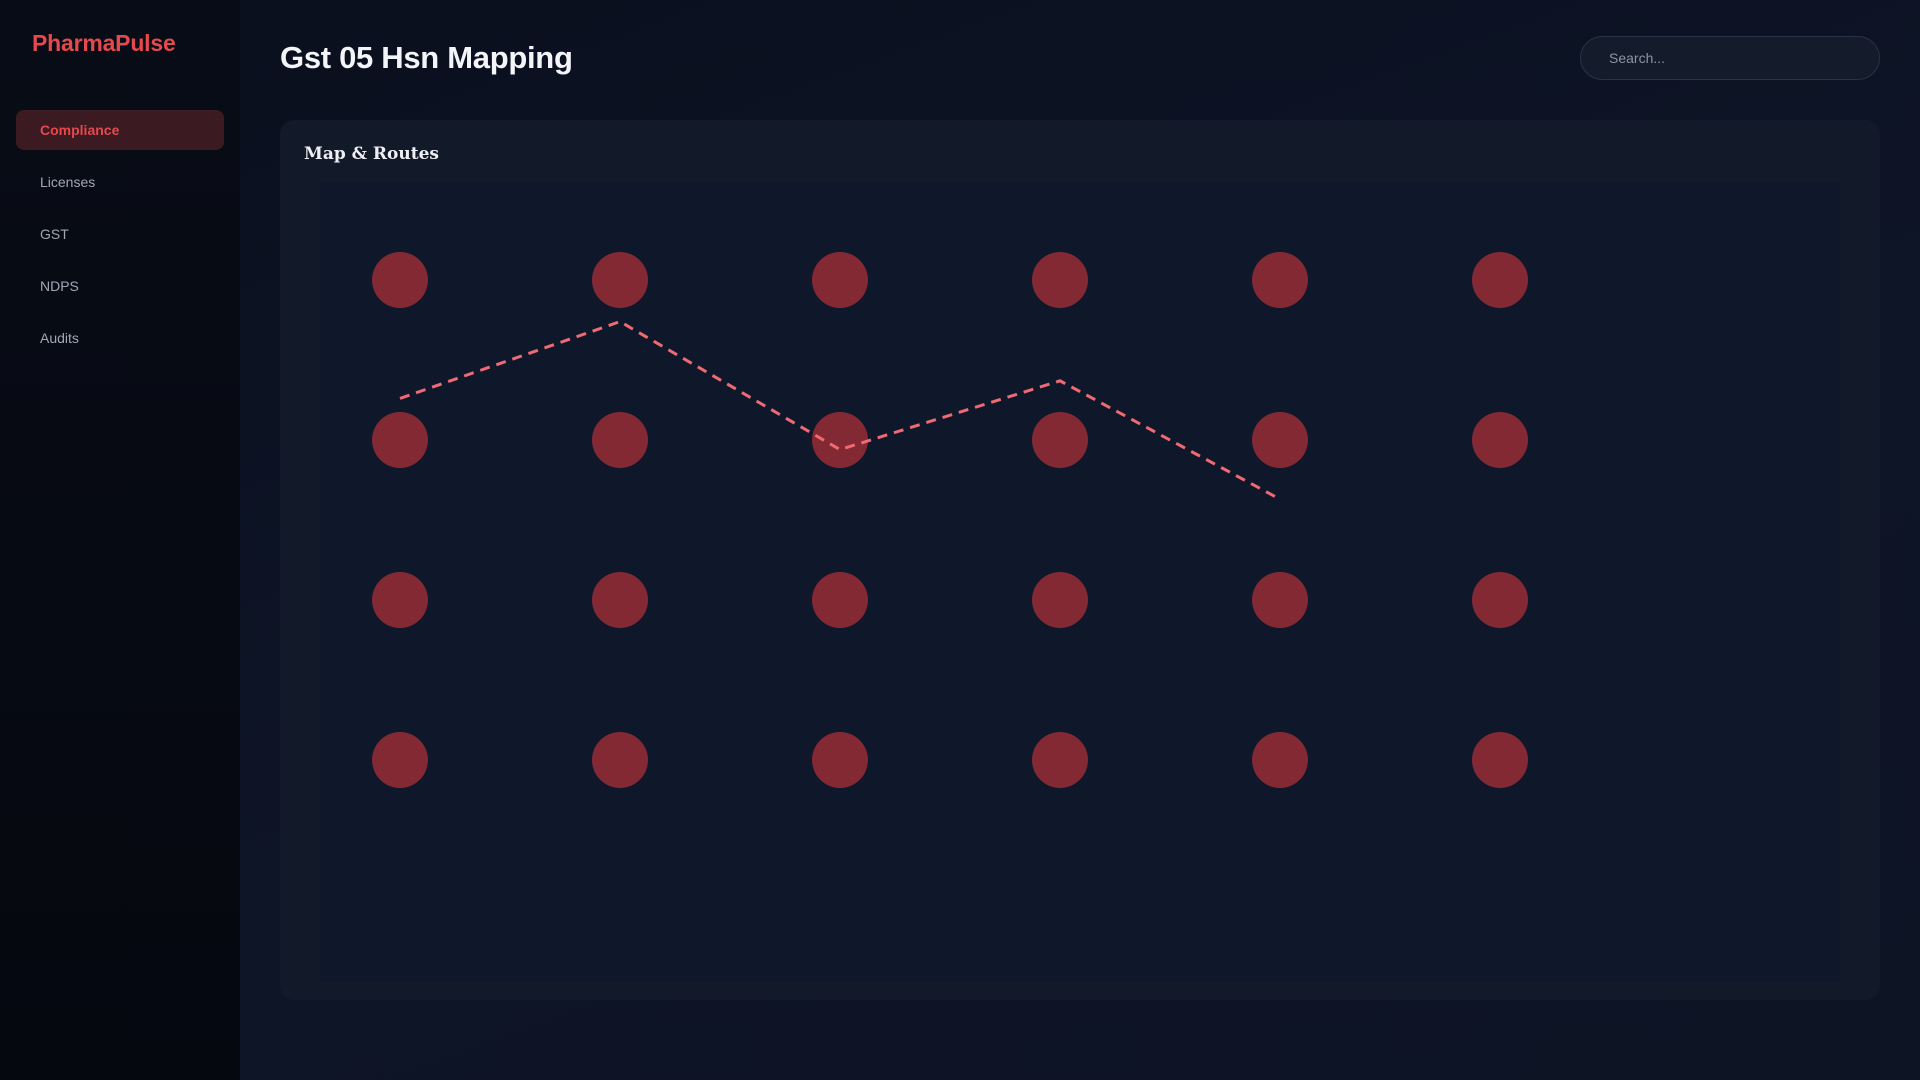 The image size is (1920, 1080). Describe the element at coordinates (120, 234) in the screenshot. I see `sidebar-item-gst: GST` at that location.